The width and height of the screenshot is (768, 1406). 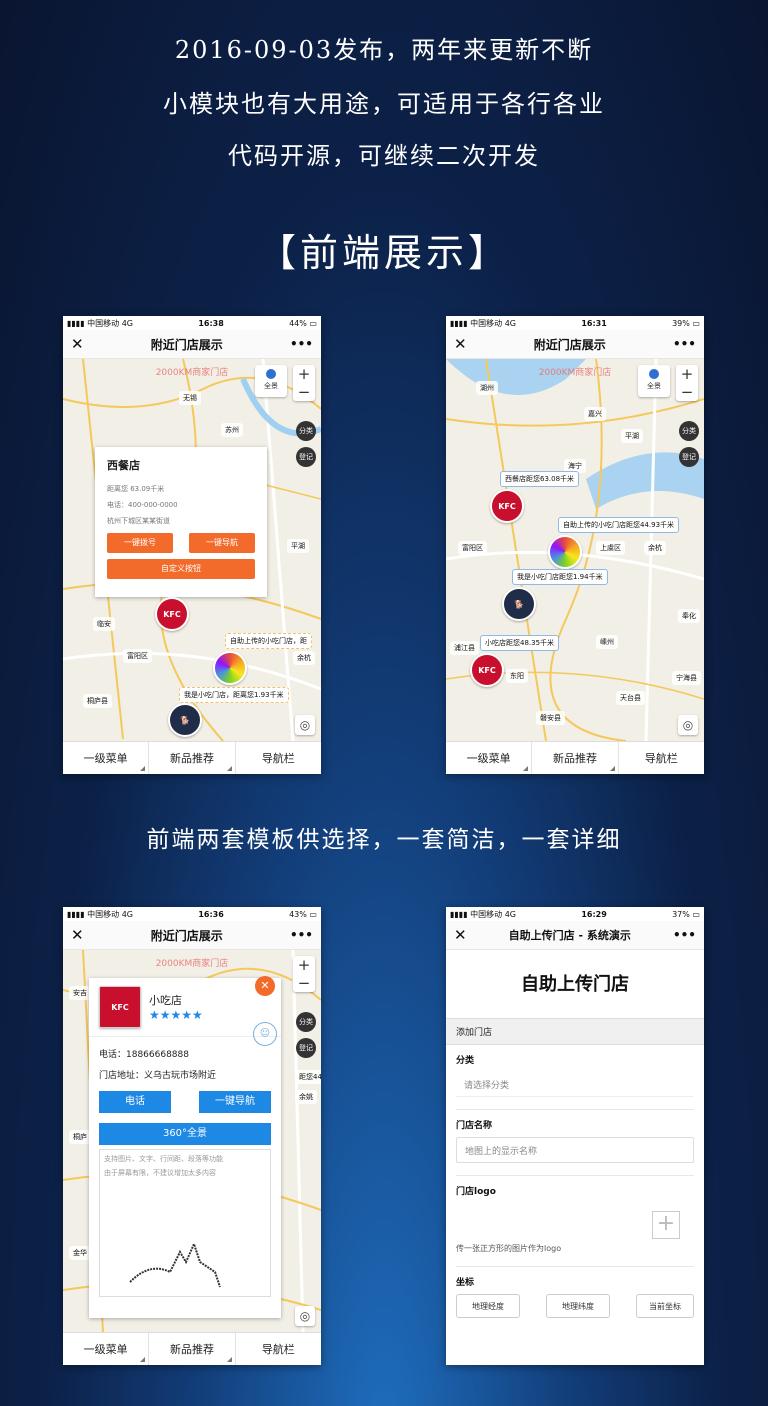 I want to click on clock: 16:36, so click(x=211, y=914).